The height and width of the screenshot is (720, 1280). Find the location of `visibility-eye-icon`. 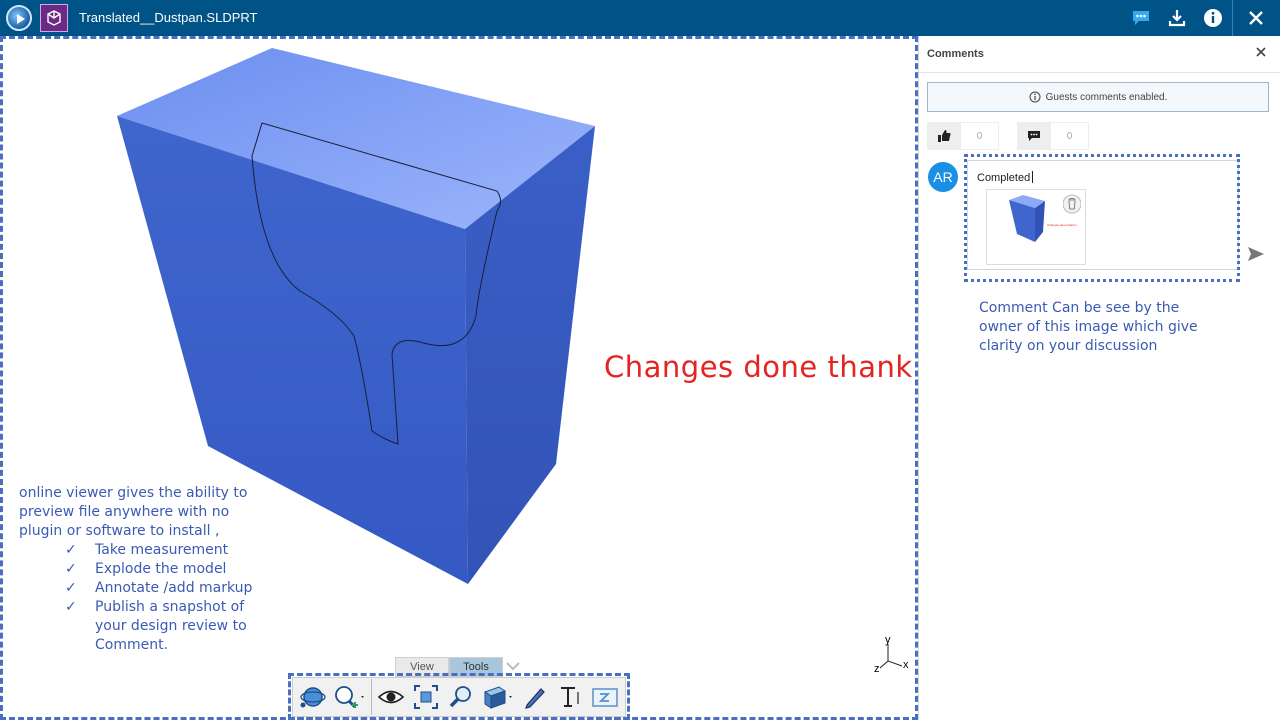

visibility-eye-icon is located at coordinates (391, 697).